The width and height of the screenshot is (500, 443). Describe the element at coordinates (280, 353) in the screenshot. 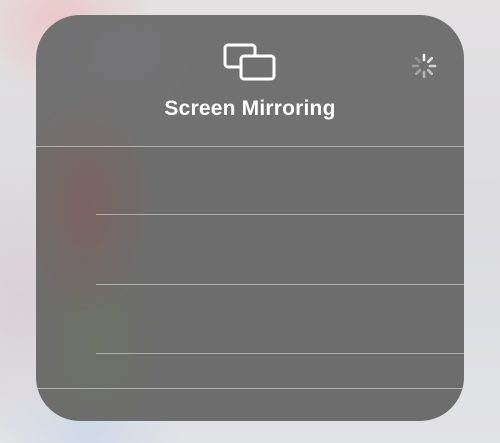

I see `row-divider` at that location.